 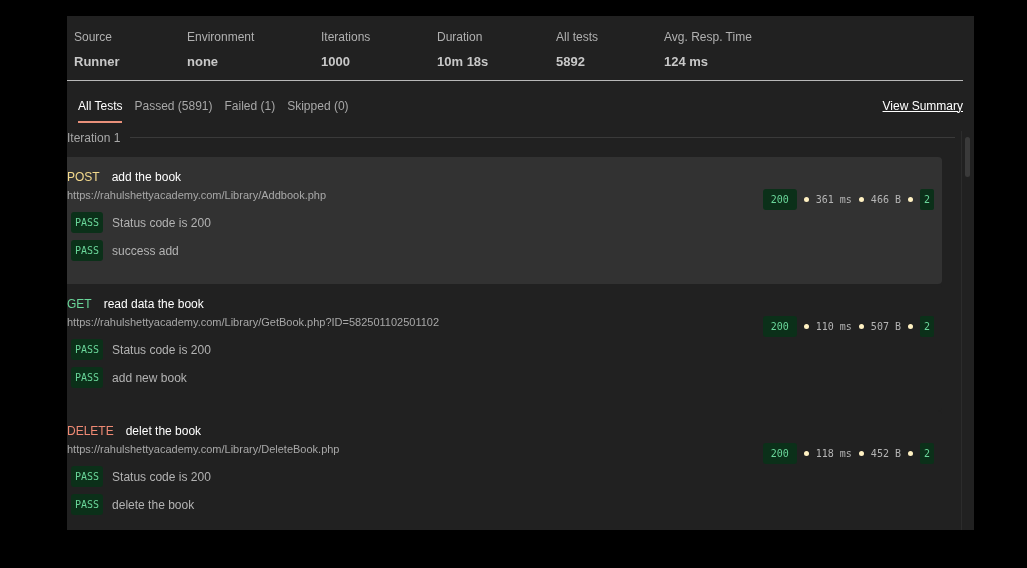 What do you see at coordinates (153, 303) in the screenshot?
I see `request-name: read data the book` at bounding box center [153, 303].